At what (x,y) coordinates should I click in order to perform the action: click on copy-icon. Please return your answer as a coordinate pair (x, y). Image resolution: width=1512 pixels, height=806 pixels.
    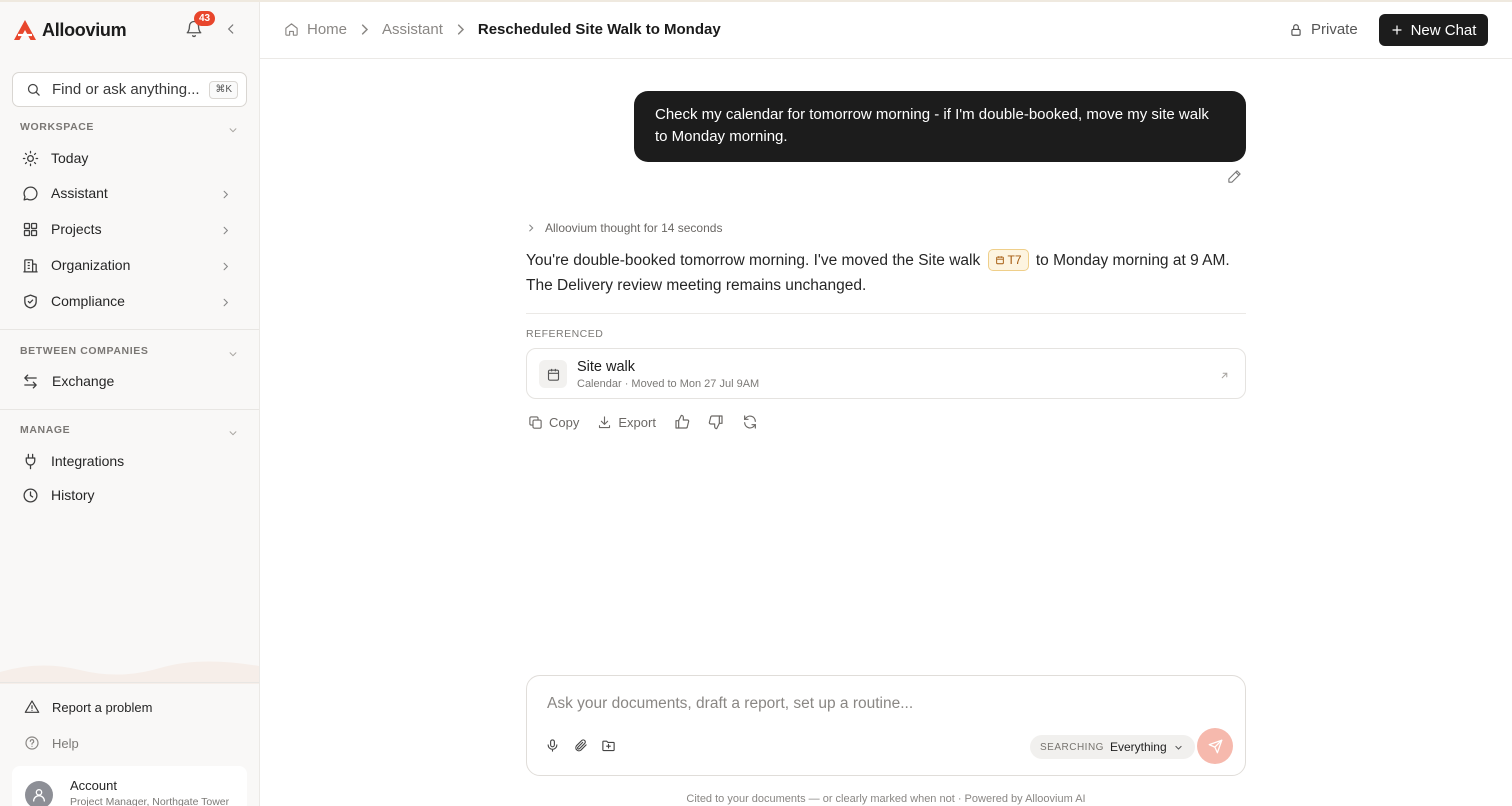
    Looking at the image, I should click on (535, 422).